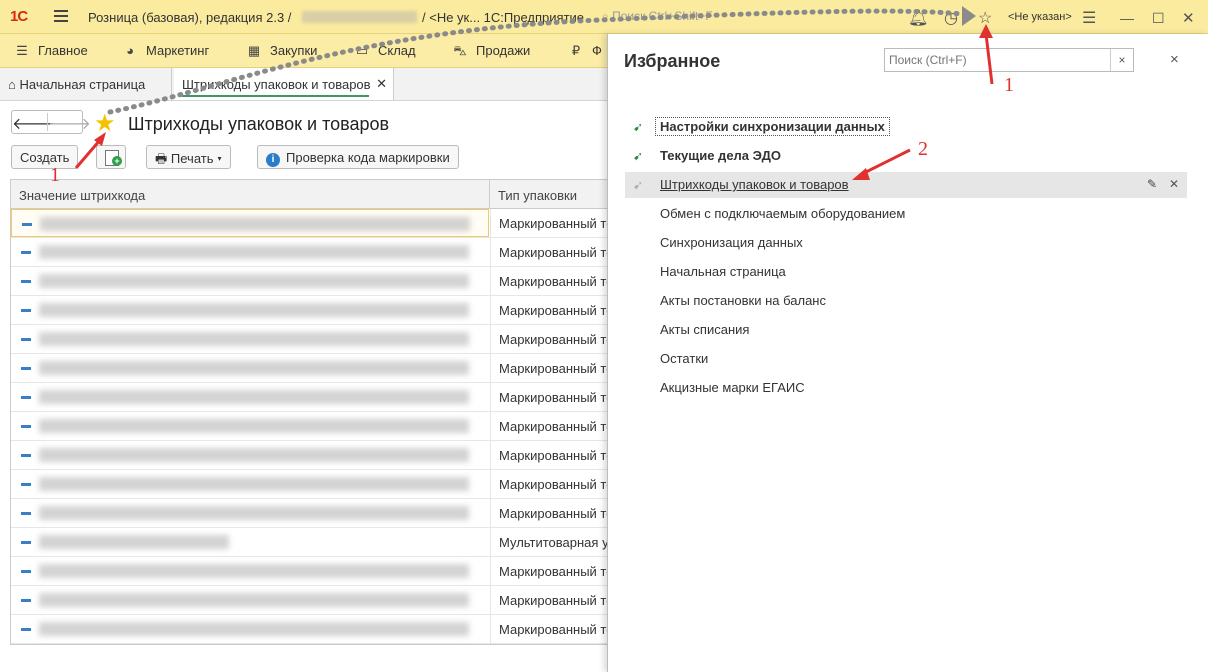 The width and height of the screenshot is (1208, 672). What do you see at coordinates (918, 18) in the screenshot?
I see `bell-icon: 🔔︎` at bounding box center [918, 18].